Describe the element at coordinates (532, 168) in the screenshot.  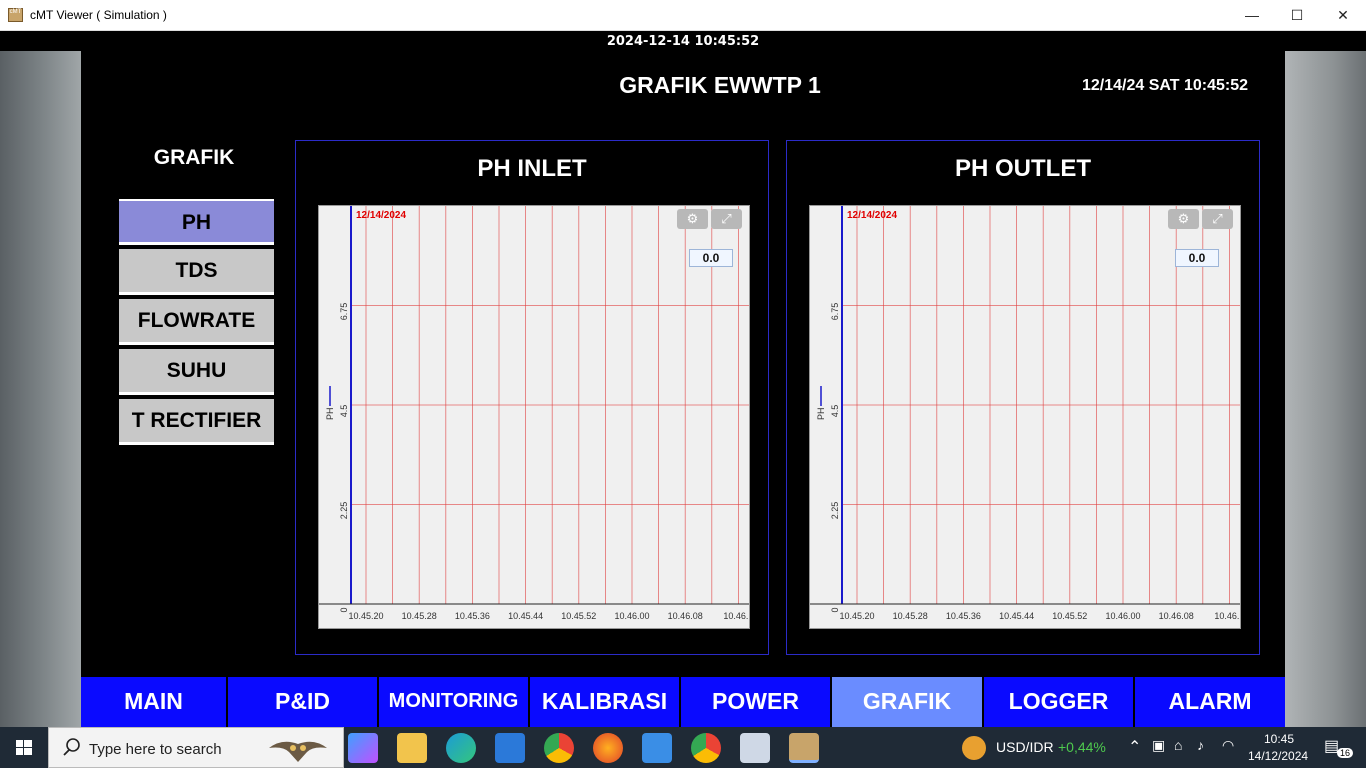
I see `panel-title: PH INLET` at that location.